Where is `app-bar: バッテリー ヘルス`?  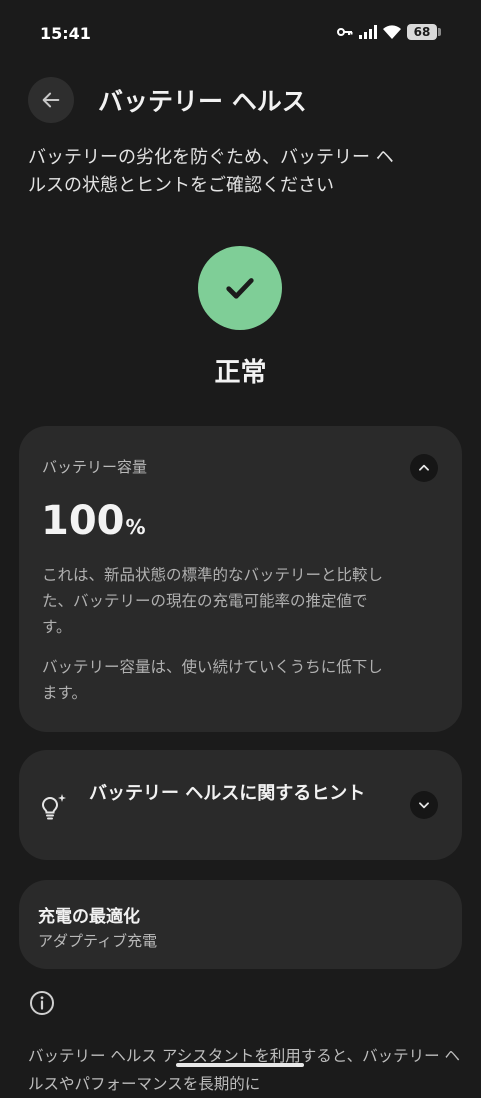 app-bar: バッテリー ヘルス is located at coordinates (244, 100).